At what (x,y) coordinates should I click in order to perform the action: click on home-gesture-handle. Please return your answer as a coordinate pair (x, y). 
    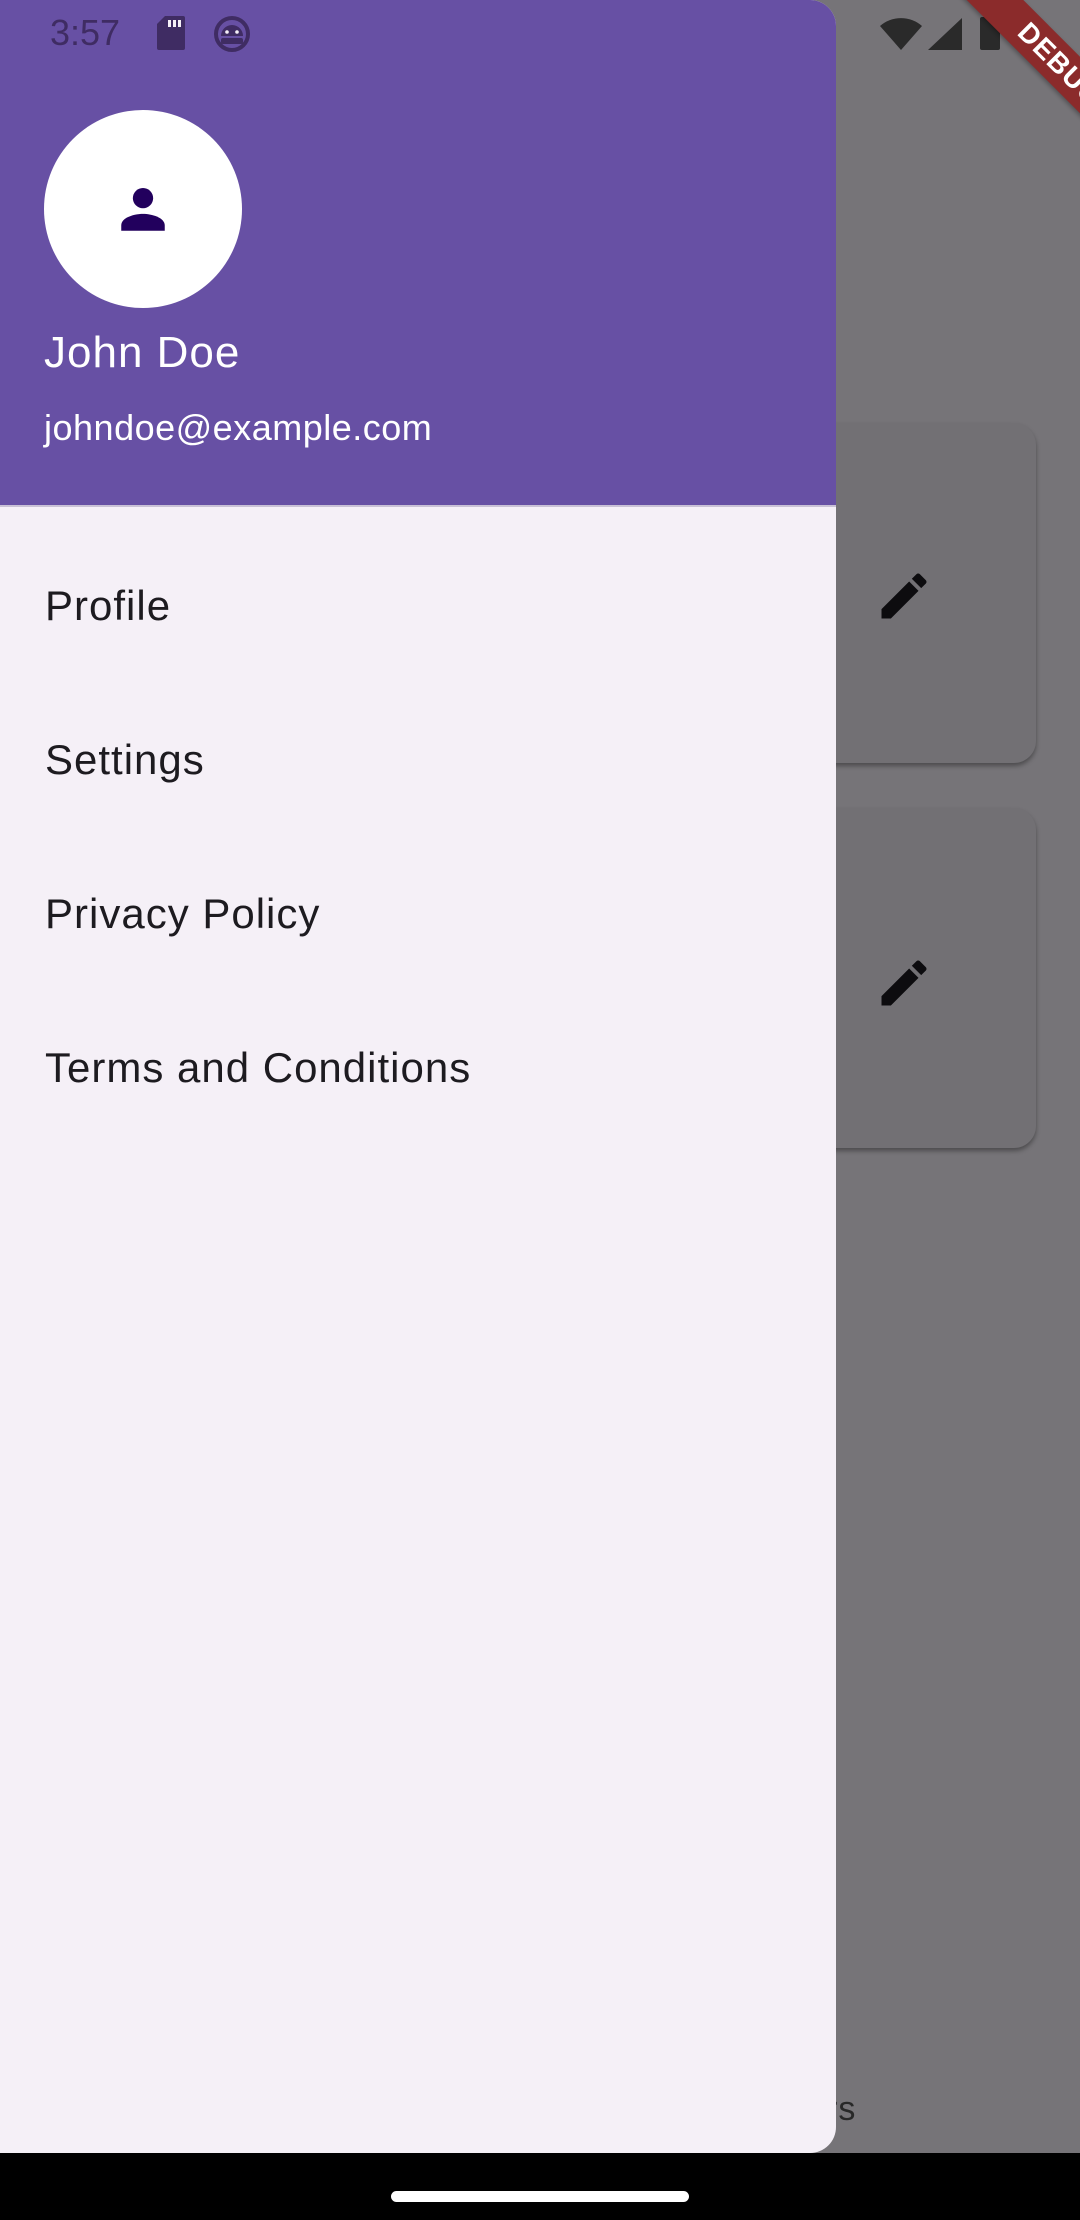
    Looking at the image, I should click on (540, 2196).